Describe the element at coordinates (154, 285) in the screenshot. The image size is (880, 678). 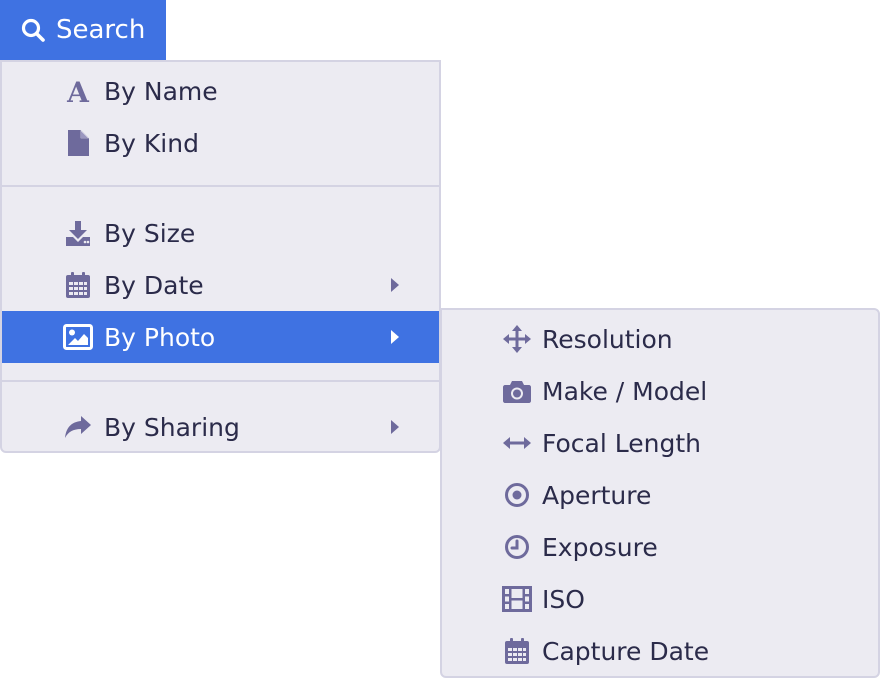
I see `menu-item-label: By Date` at that location.